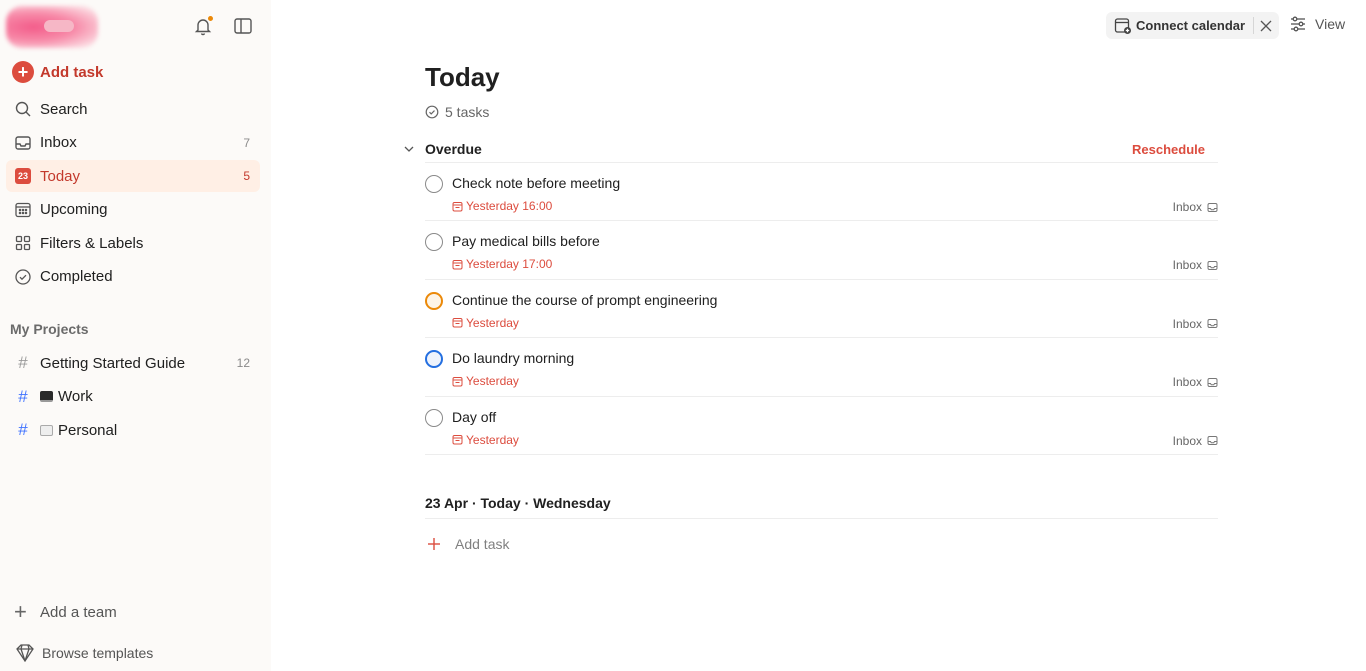 The image size is (1366, 671). I want to click on sidebar-item-label: Inbox, so click(58, 143).